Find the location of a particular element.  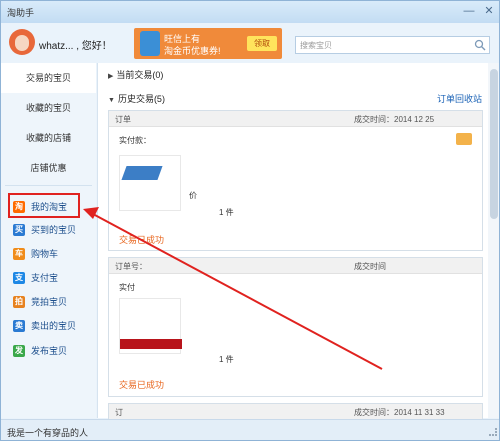

order-number: 订单号： is located at coordinates (131, 266).